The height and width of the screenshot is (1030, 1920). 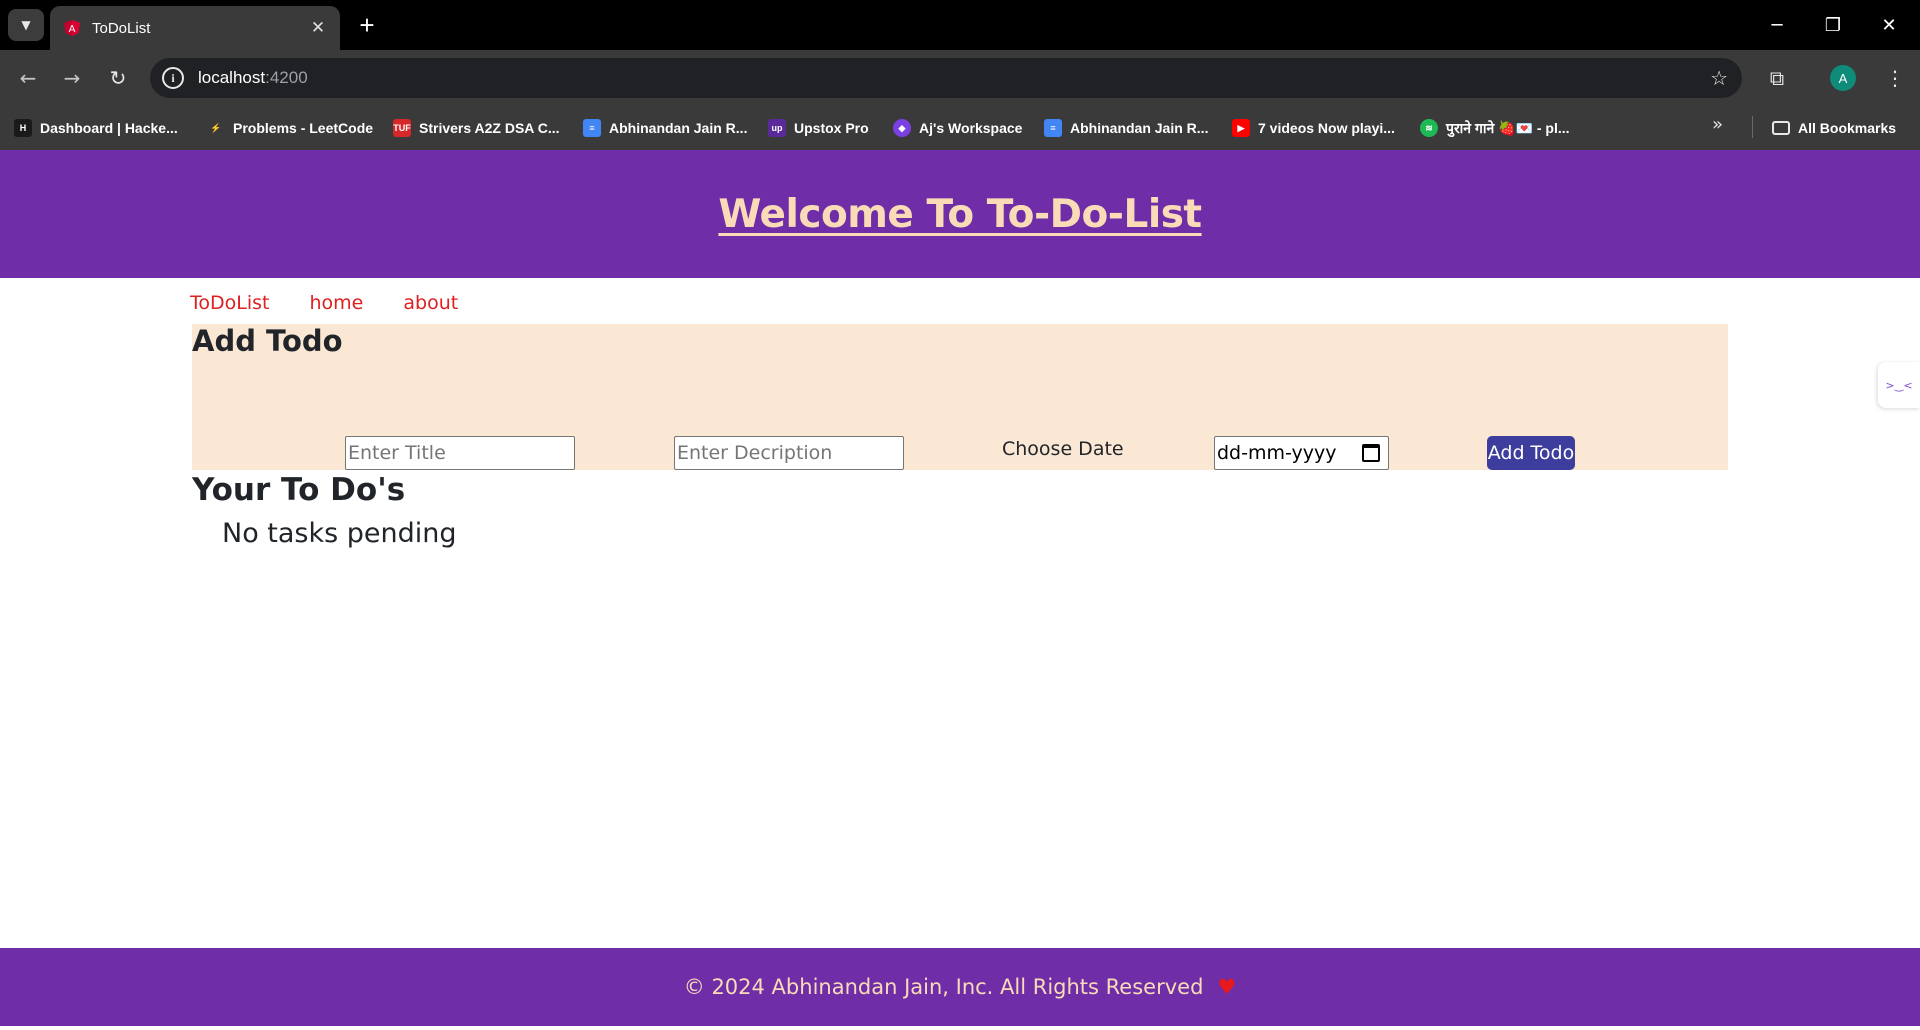 I want to click on browser-tab-active: A ToDoList ✕, so click(x=195, y=28).